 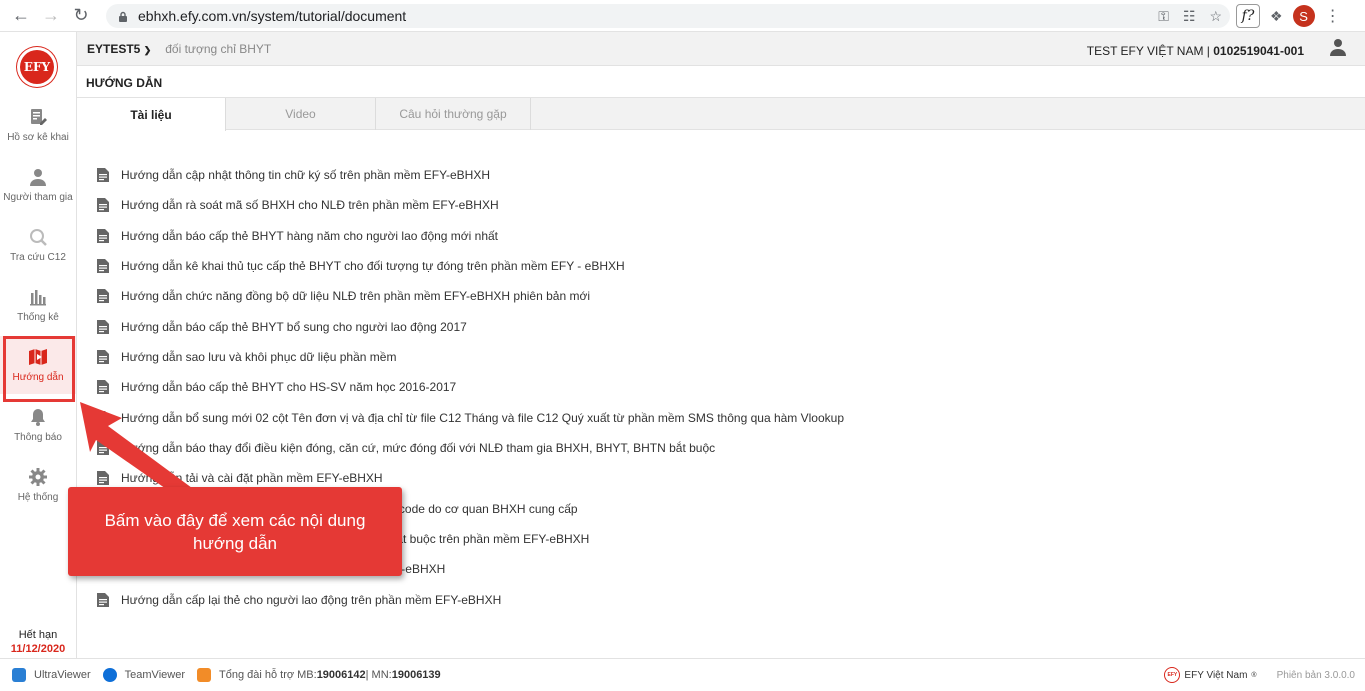 What do you see at coordinates (109, 674) in the screenshot?
I see `teamviewer-icon` at bounding box center [109, 674].